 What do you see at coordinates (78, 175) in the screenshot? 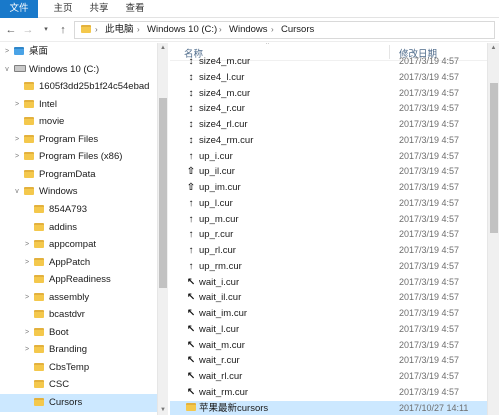
I see `tree-item: ProgramData` at bounding box center [78, 175].